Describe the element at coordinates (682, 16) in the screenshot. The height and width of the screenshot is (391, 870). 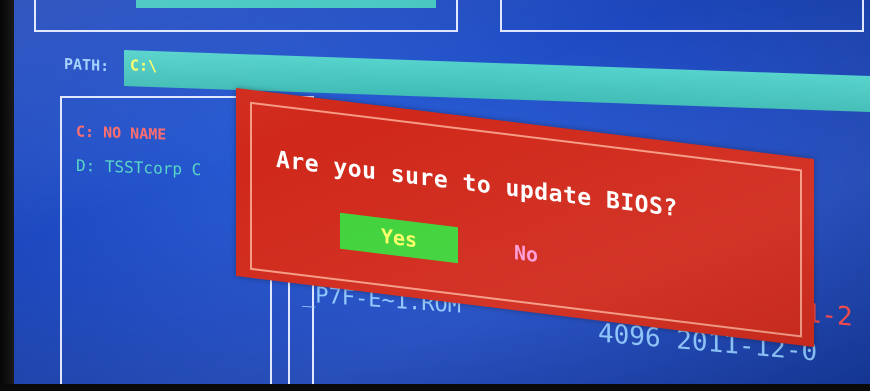
I see `top-right-panel` at that location.